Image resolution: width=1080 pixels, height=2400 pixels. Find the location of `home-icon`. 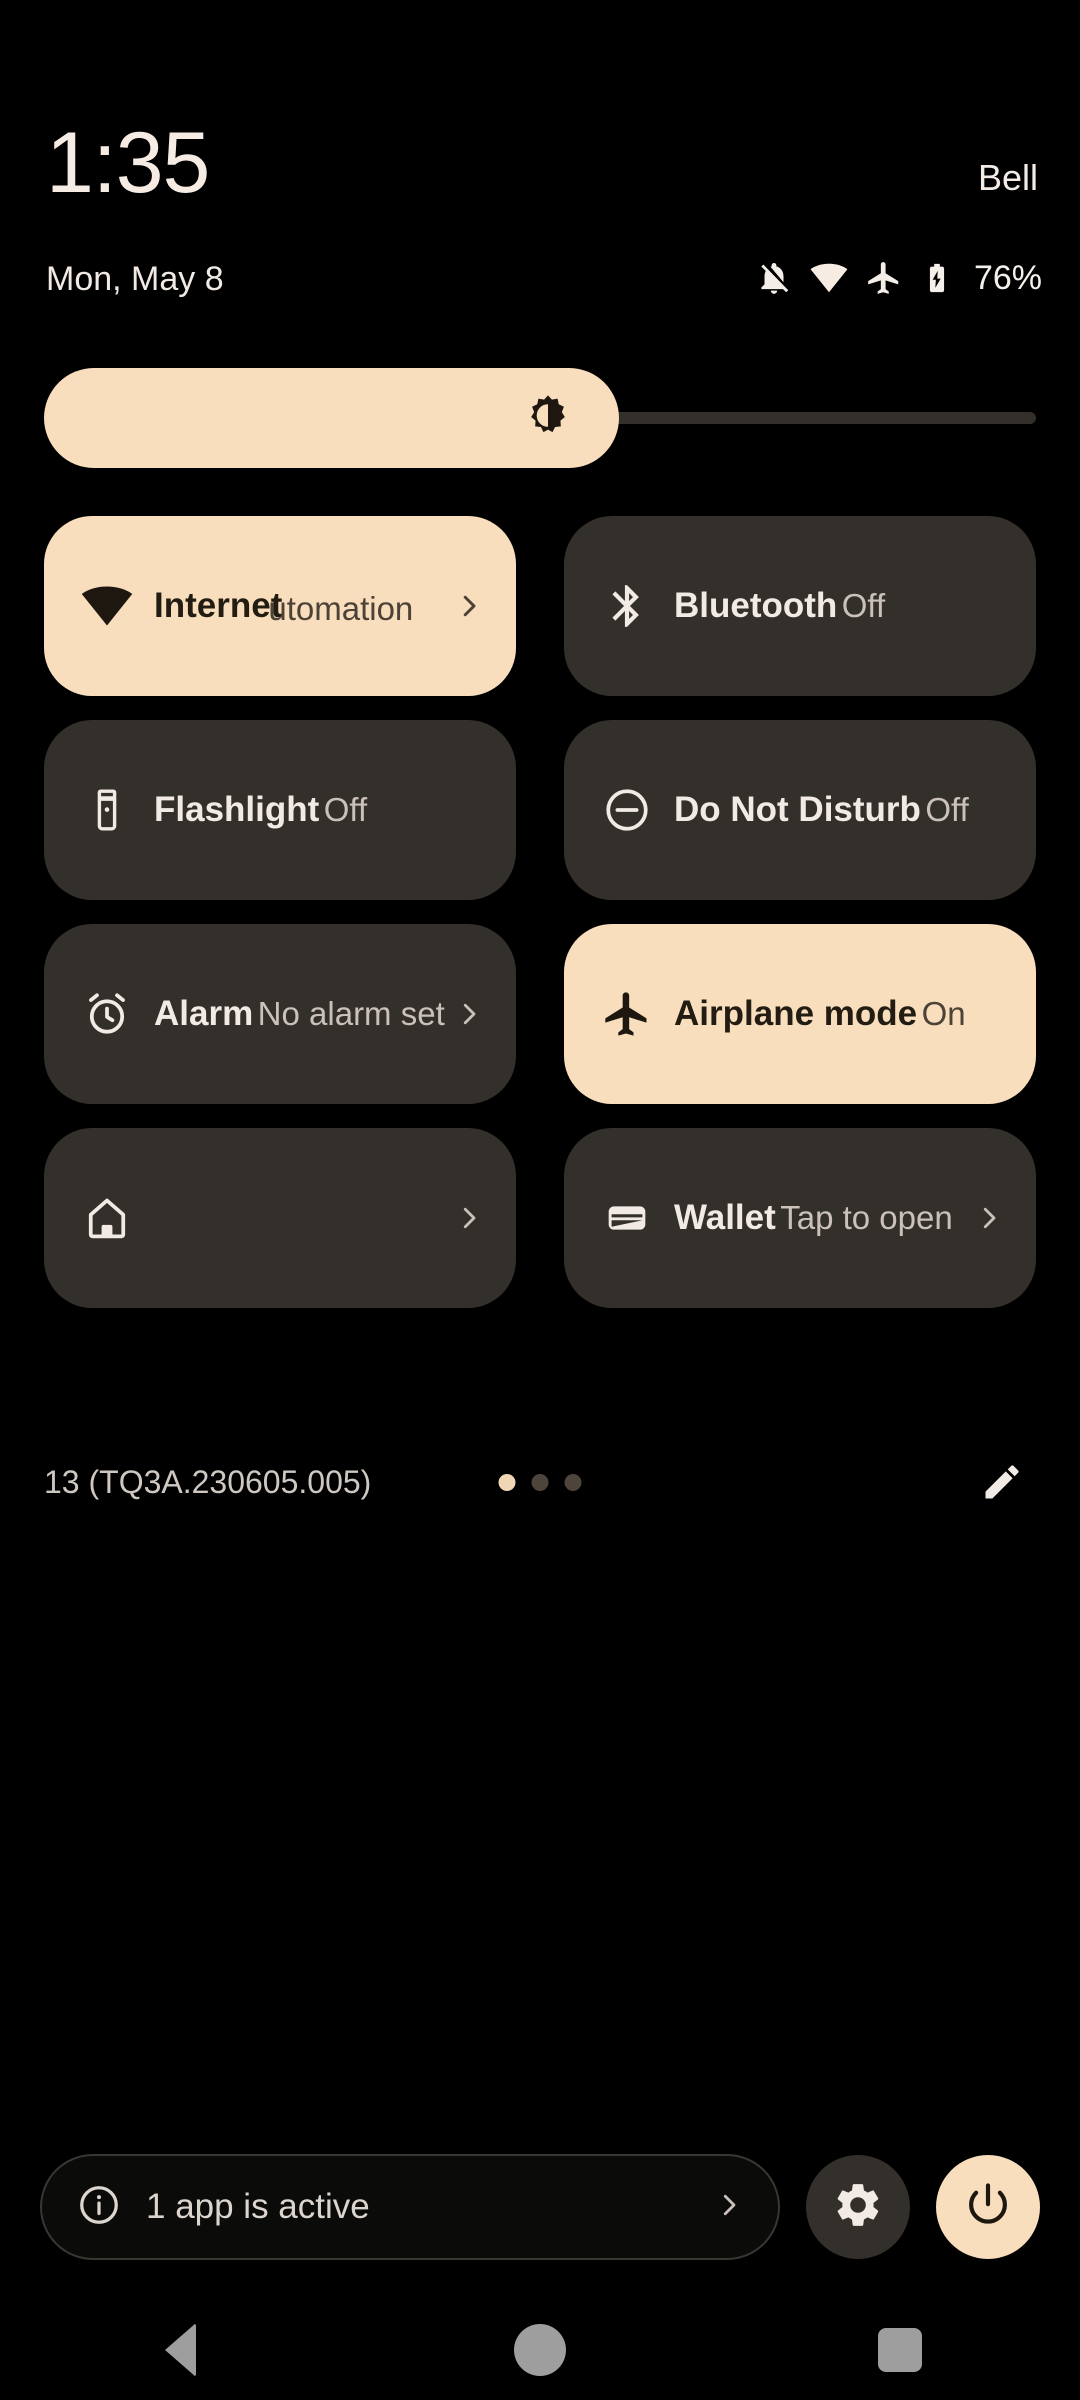

home-icon is located at coordinates (107, 1218).